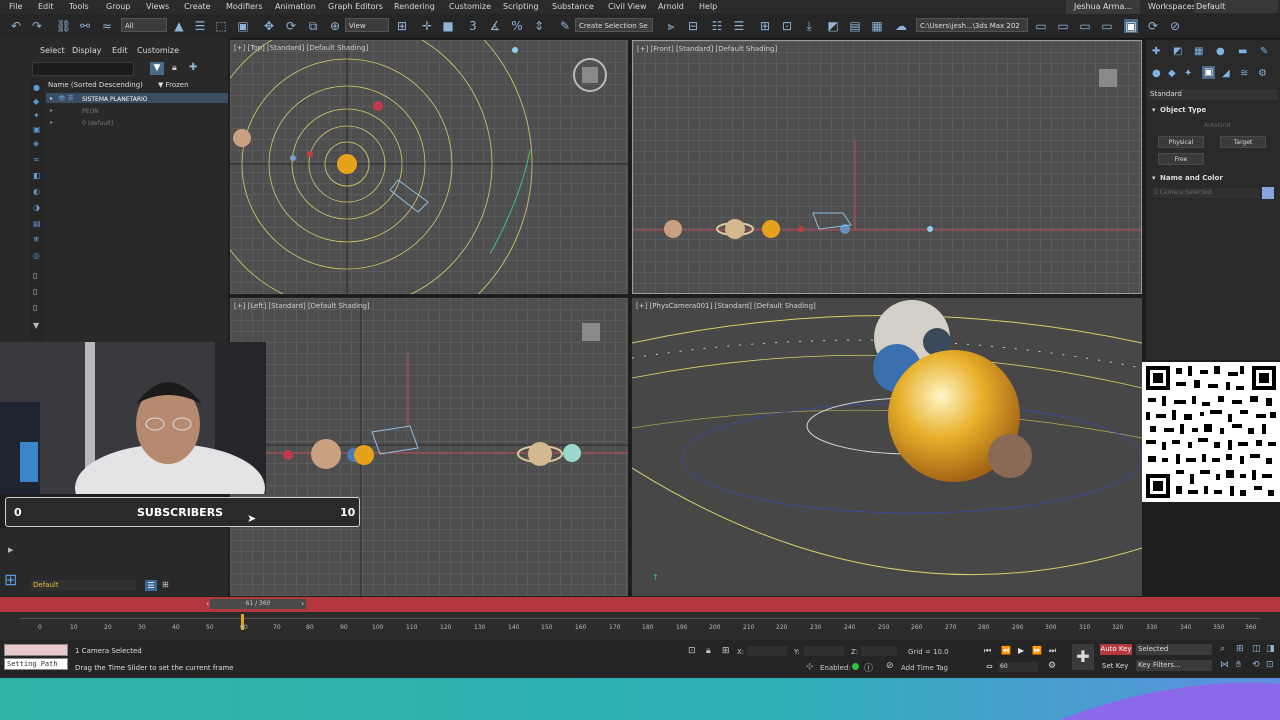 The image size is (1280, 720). What do you see at coordinates (1213, 94) in the screenshot?
I see `category-dropdown: Standard` at bounding box center [1213, 94].